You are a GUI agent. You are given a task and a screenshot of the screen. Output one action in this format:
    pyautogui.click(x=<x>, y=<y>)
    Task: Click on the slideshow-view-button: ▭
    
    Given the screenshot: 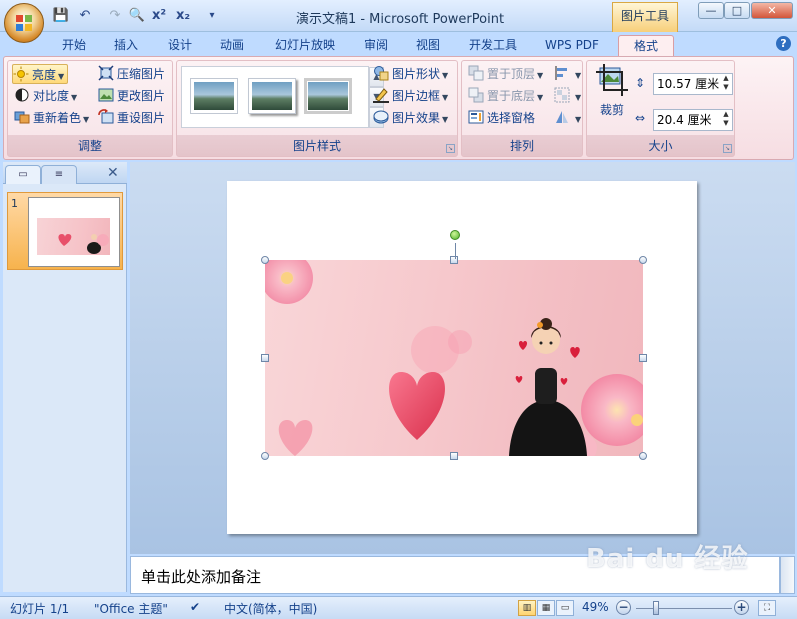 What is the action you would take?
    pyautogui.click(x=565, y=608)
    